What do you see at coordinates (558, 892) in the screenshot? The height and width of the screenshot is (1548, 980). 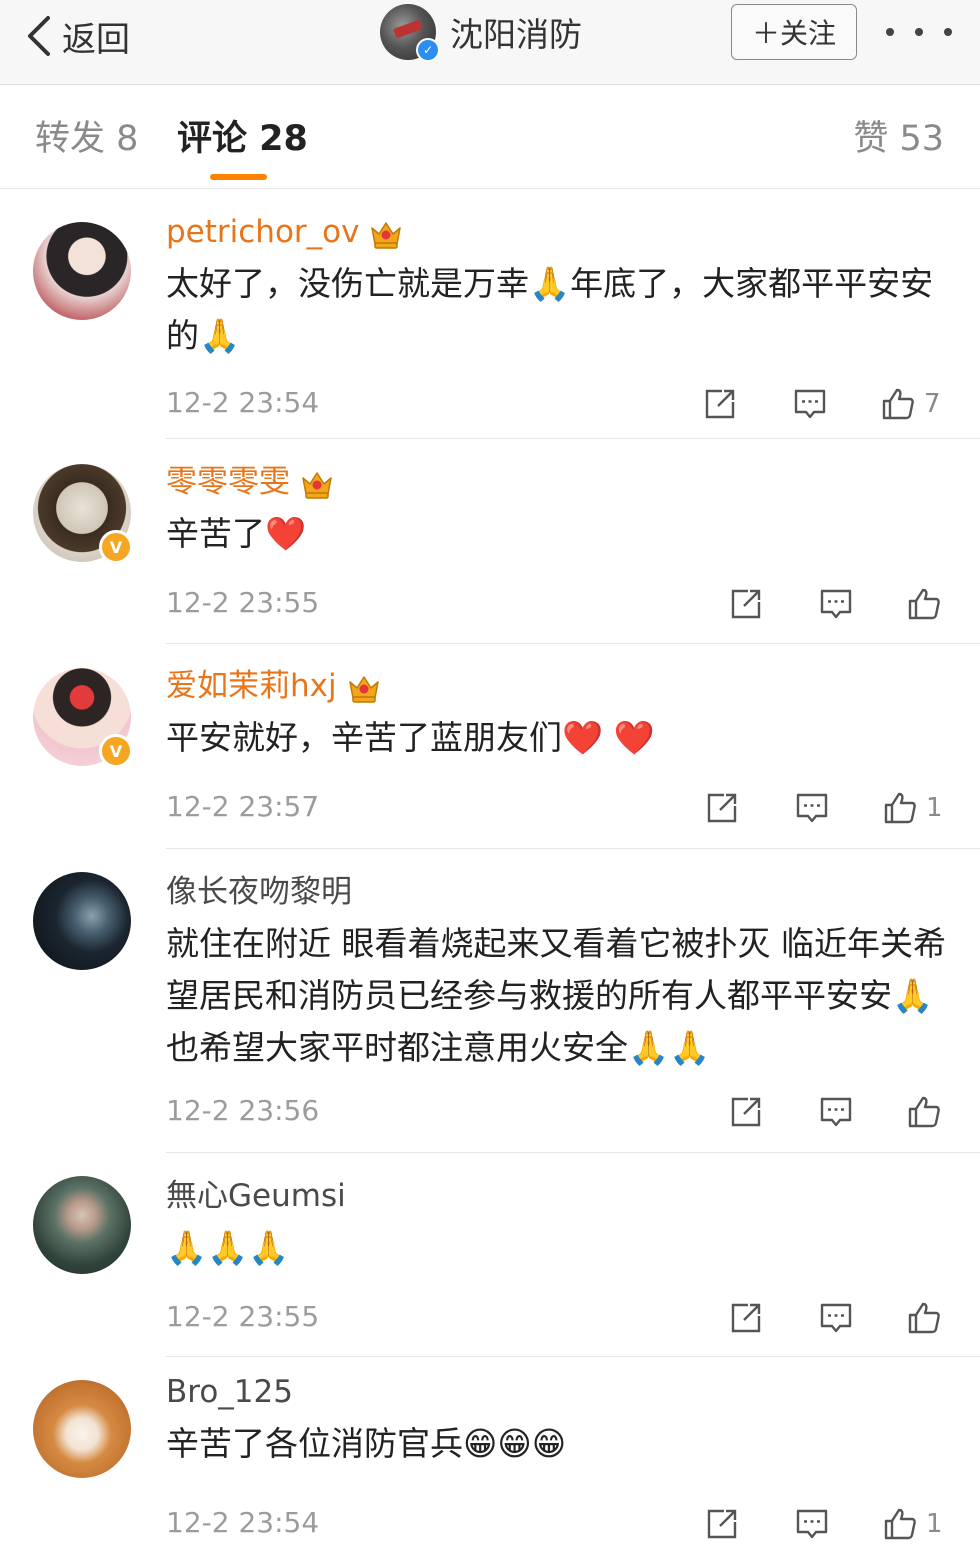 I see `comment-username: 像长夜吻黎明` at bounding box center [558, 892].